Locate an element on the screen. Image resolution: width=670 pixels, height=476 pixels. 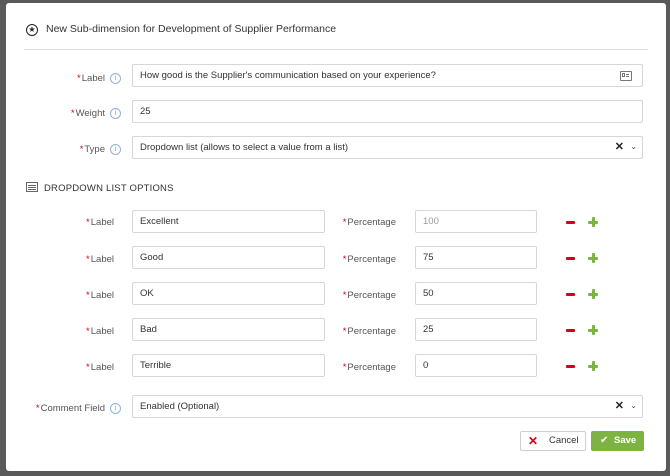
text-format-icon is located at coordinates (626, 76).